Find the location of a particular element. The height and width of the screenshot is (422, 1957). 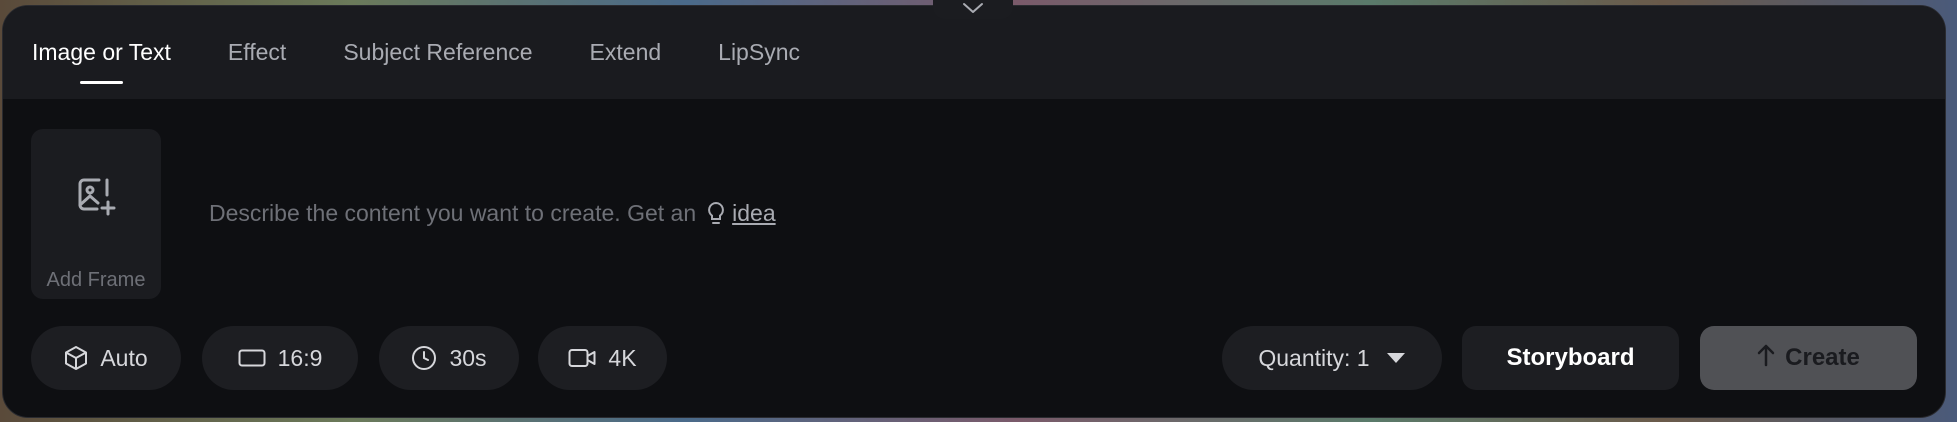

add-frame-button: Add Frame is located at coordinates (96, 214).